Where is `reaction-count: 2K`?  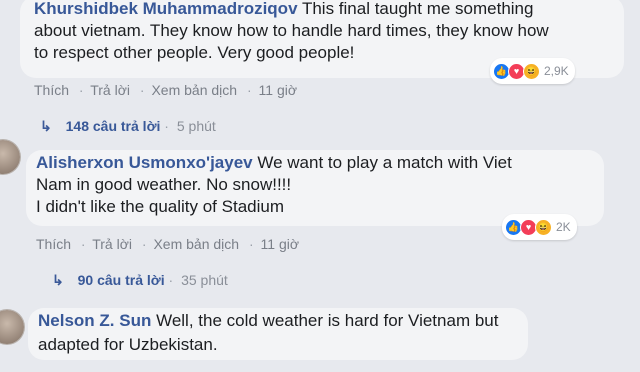
reaction-count: 2K is located at coordinates (563, 227).